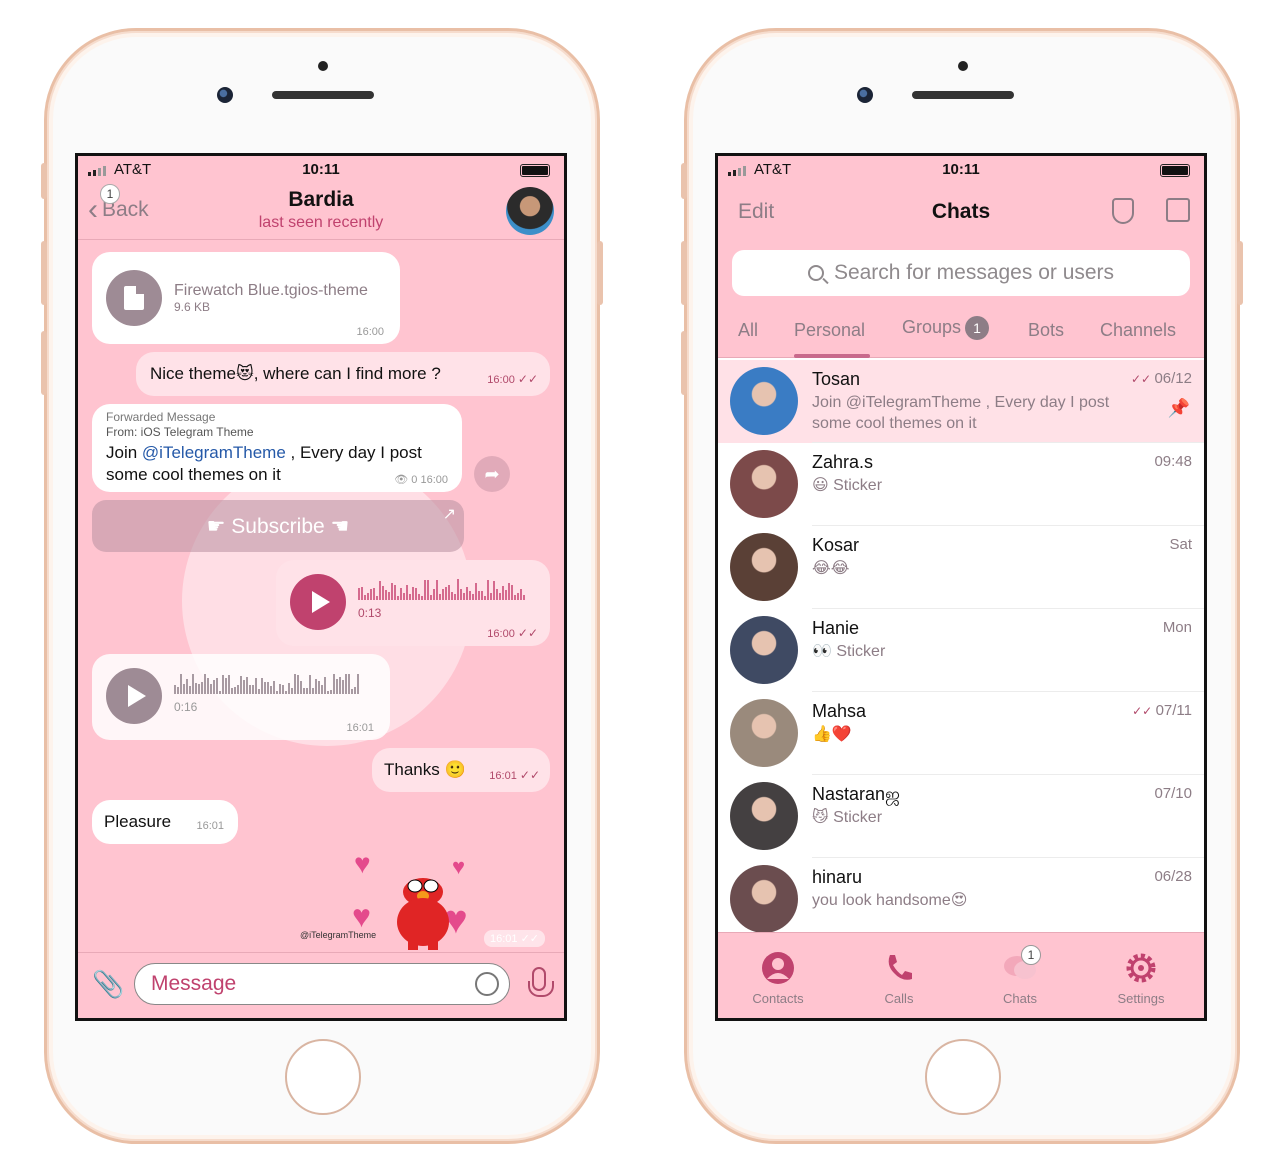  What do you see at coordinates (1141, 978) in the screenshot?
I see `tab-settings: Settings` at bounding box center [1141, 978].